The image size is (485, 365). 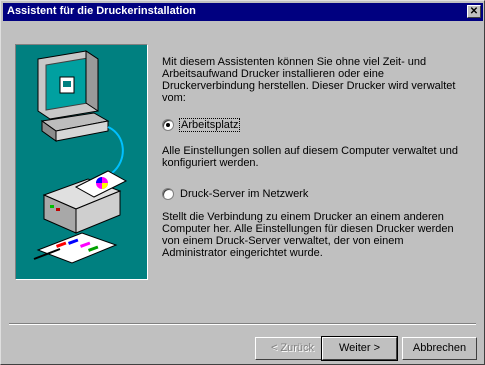 What do you see at coordinates (244, 194) in the screenshot?
I see `option-netzwerk-label: Druck-Server im Netzwerk` at bounding box center [244, 194].